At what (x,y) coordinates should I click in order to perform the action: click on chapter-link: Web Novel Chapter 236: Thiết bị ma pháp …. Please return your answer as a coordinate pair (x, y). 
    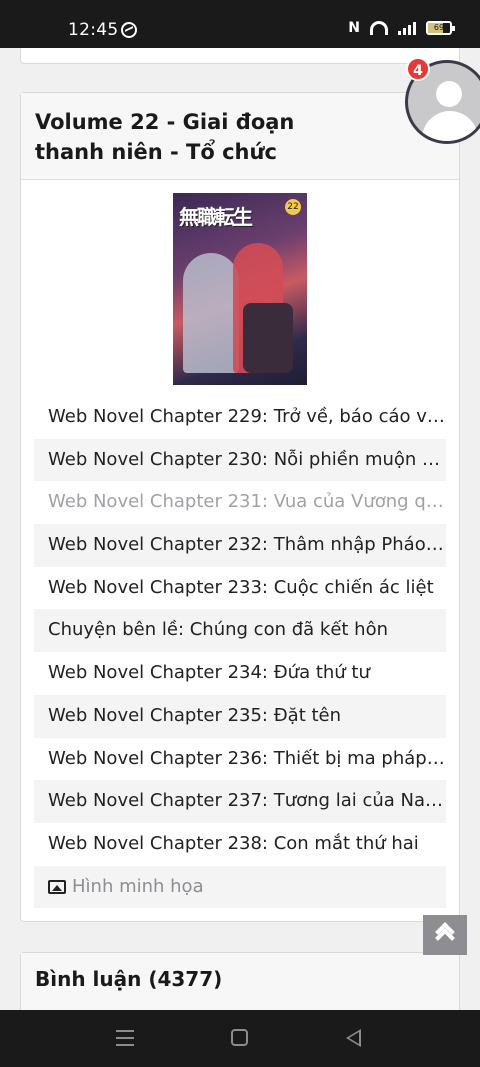
    Looking at the image, I should click on (240, 759).